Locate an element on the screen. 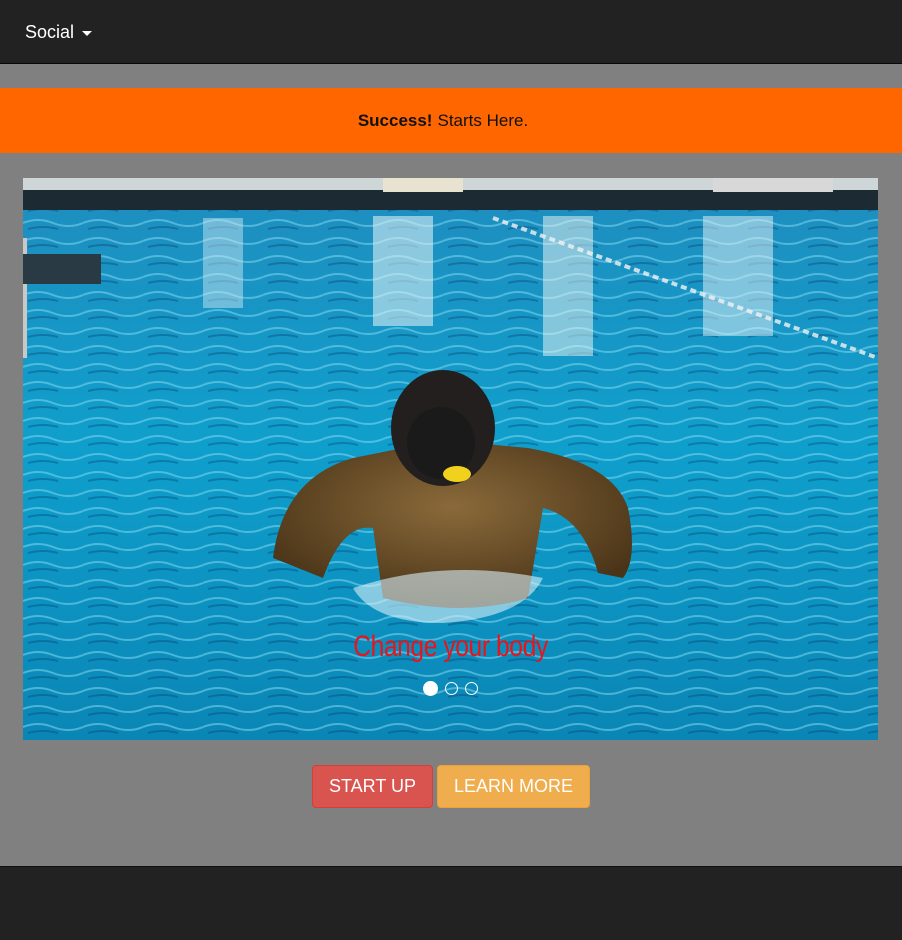  success-alert: Success! Starts Here. is located at coordinates (451, 120).